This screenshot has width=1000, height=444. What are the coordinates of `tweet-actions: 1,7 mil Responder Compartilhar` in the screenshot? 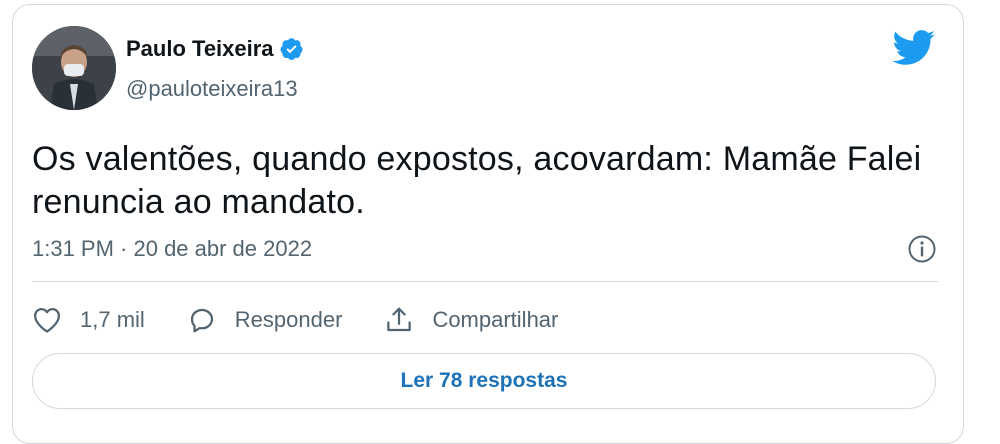 It's located at (316, 320).